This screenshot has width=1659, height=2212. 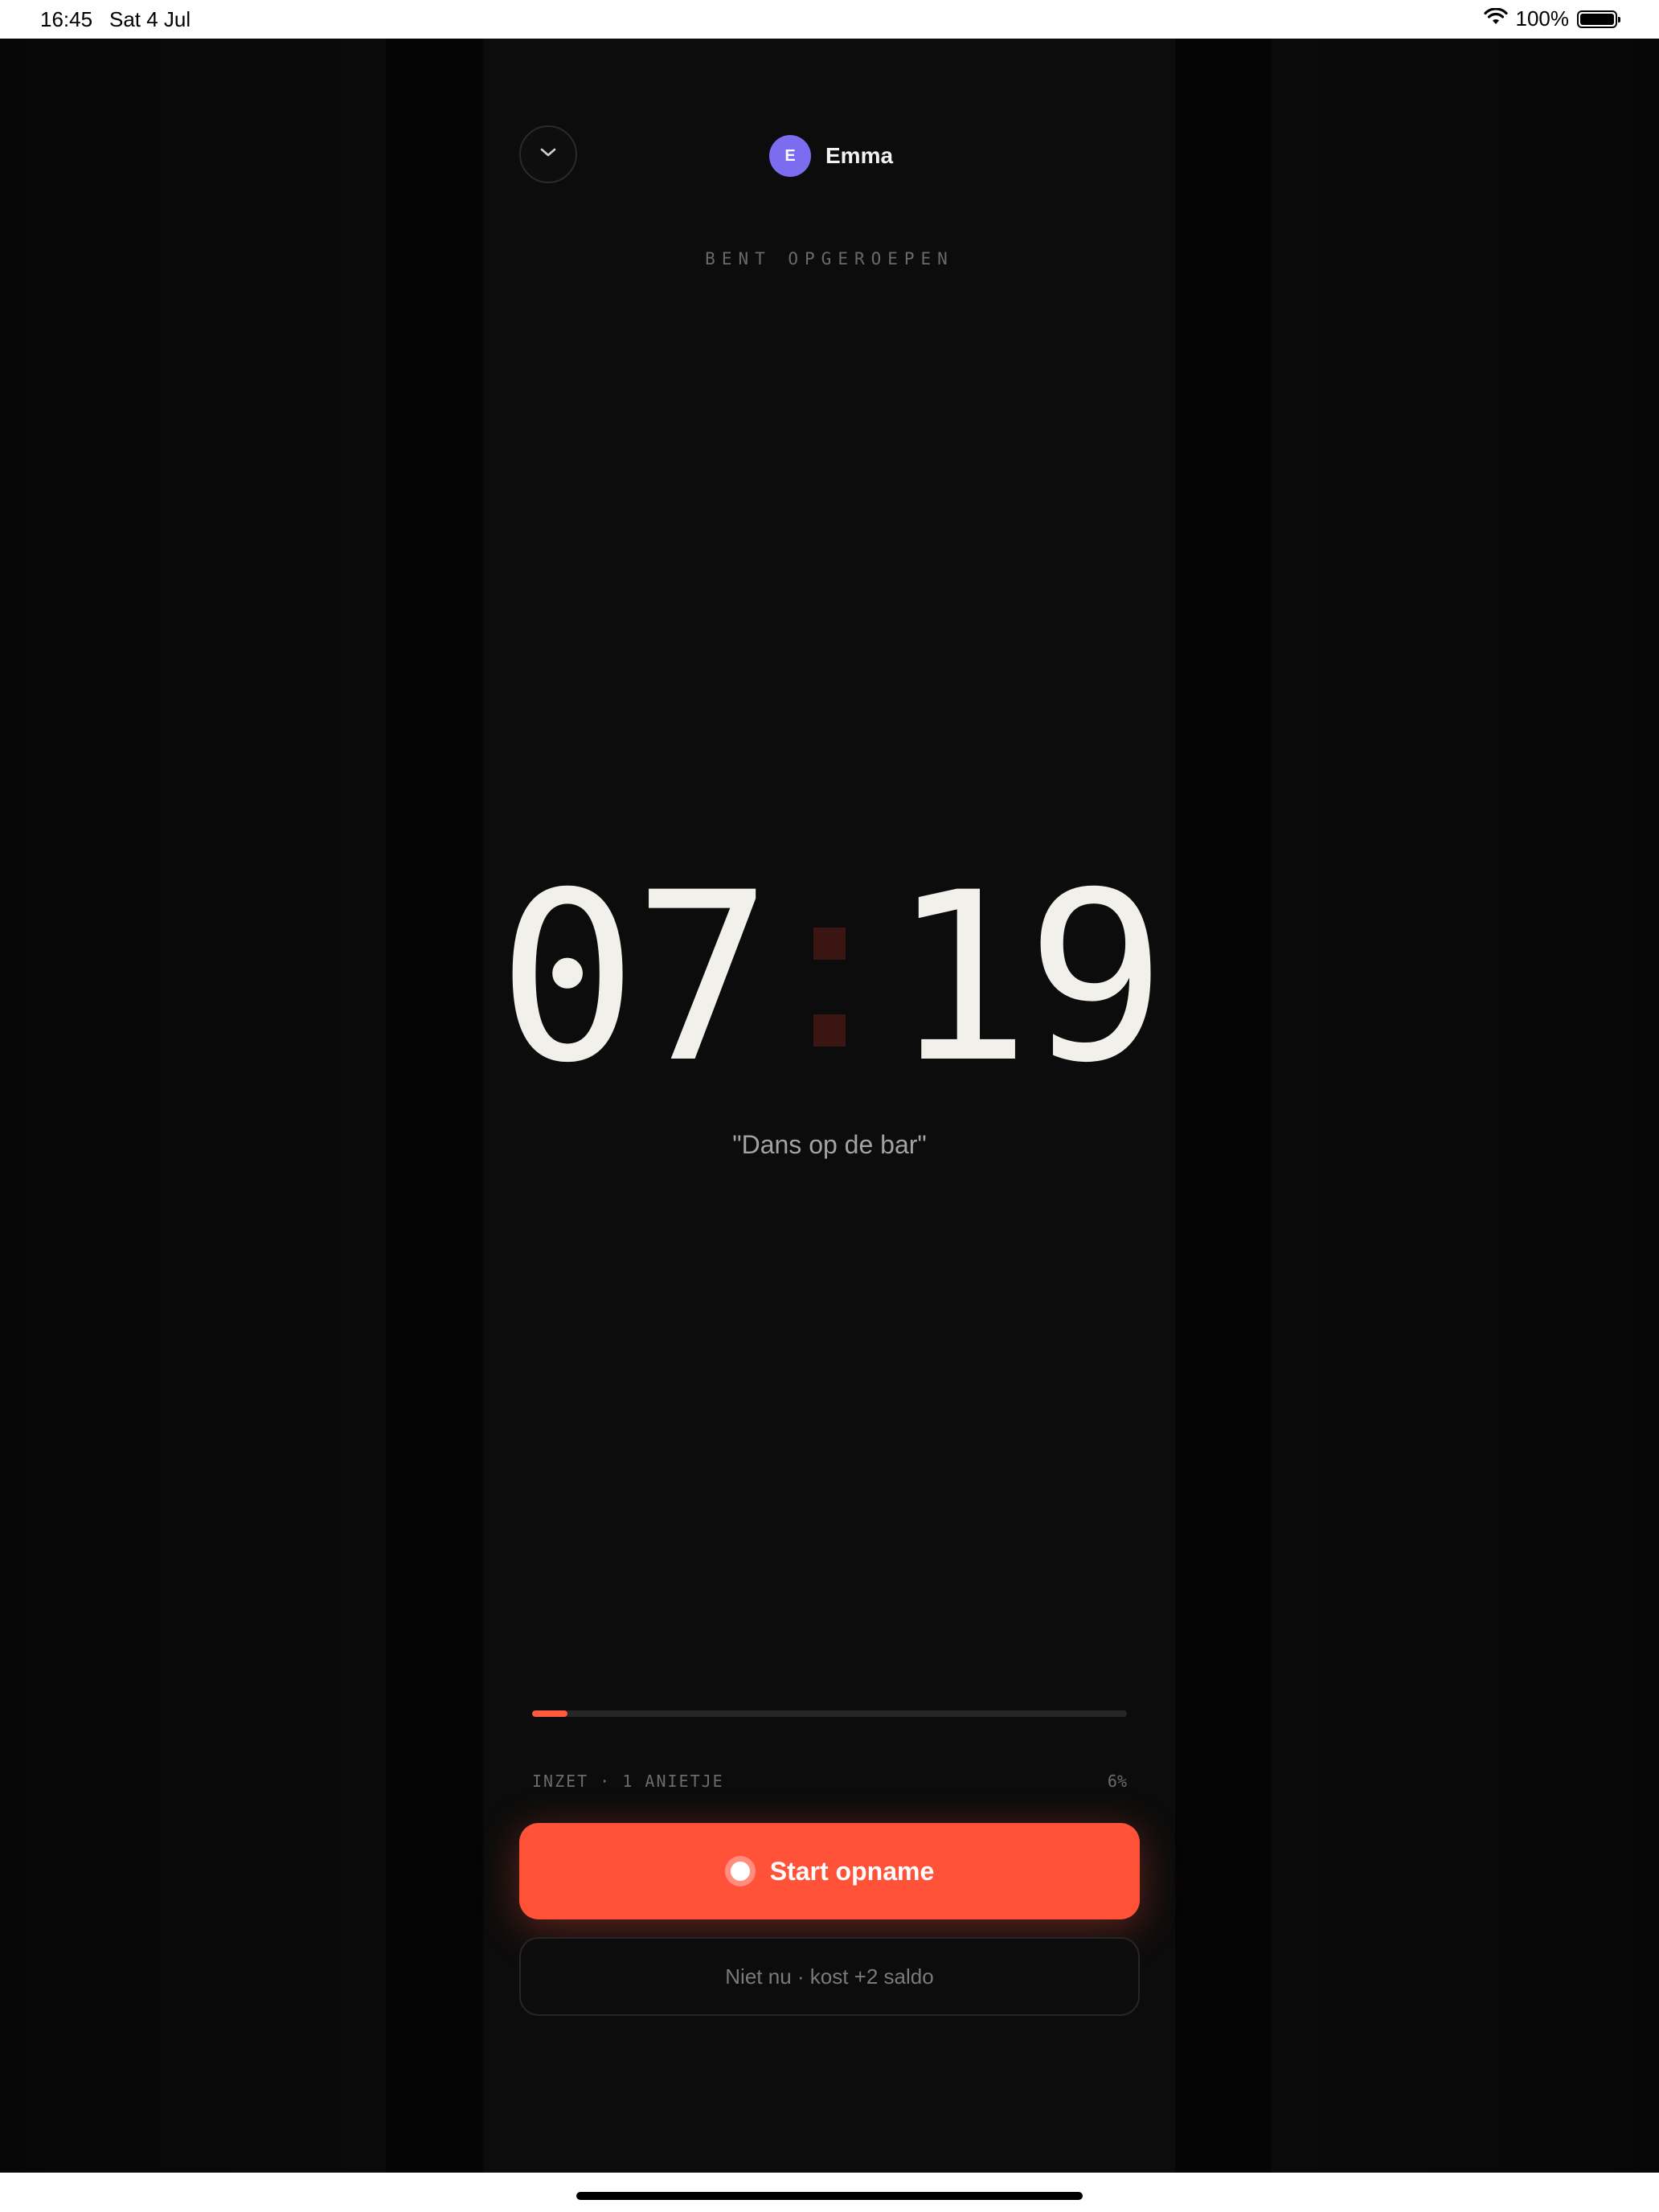 What do you see at coordinates (1495, 18) in the screenshot?
I see `wifi-icon` at bounding box center [1495, 18].